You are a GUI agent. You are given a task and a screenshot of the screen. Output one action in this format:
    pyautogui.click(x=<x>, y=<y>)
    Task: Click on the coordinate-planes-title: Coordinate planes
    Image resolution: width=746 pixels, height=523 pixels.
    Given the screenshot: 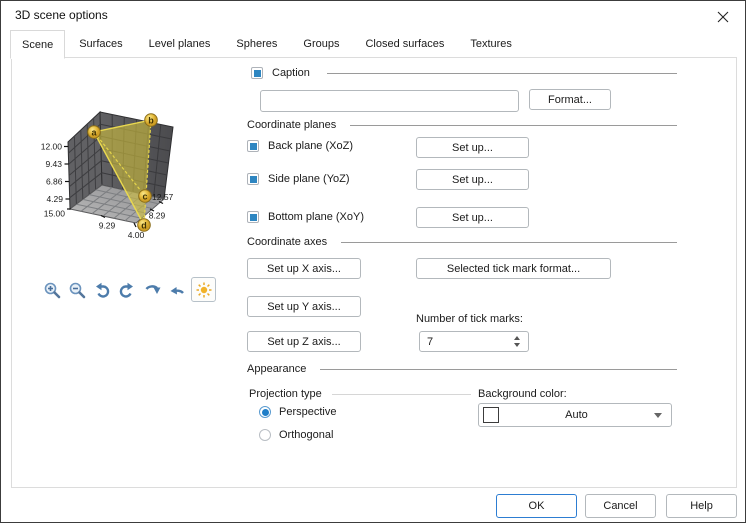 What is the action you would take?
    pyautogui.click(x=292, y=125)
    